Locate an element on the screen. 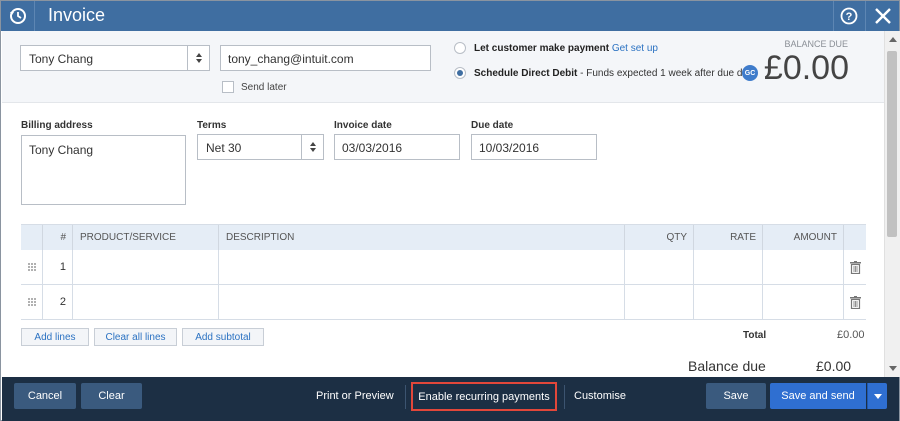 Image resolution: width=900 pixels, height=421 pixels. billing-address-field: Tony Chang is located at coordinates (103, 170).